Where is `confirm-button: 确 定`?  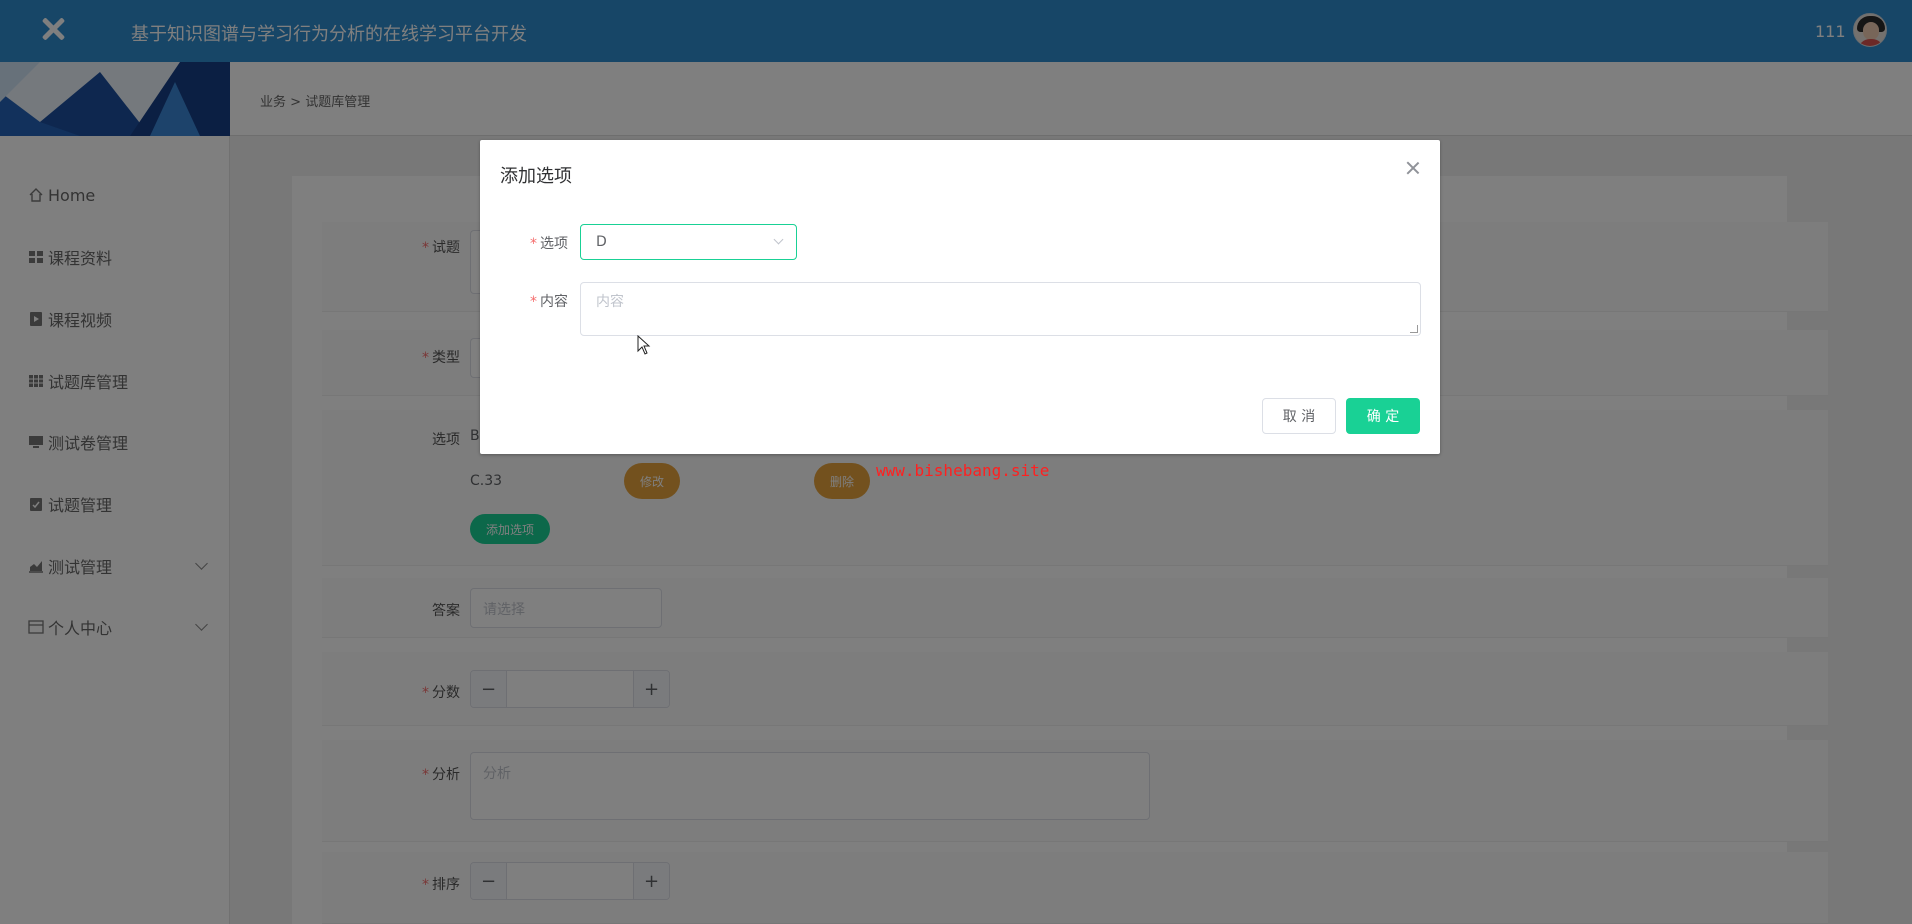 confirm-button: 确 定 is located at coordinates (1383, 416).